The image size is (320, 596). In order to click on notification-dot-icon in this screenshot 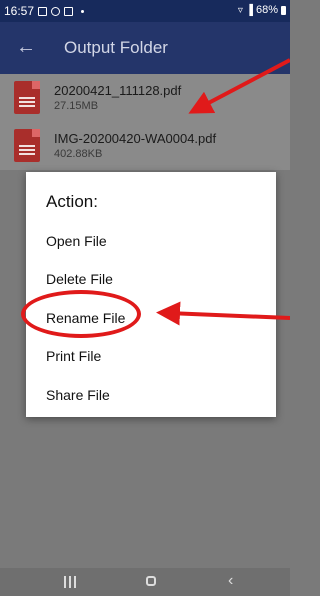, I will do `click(83, 11)`.